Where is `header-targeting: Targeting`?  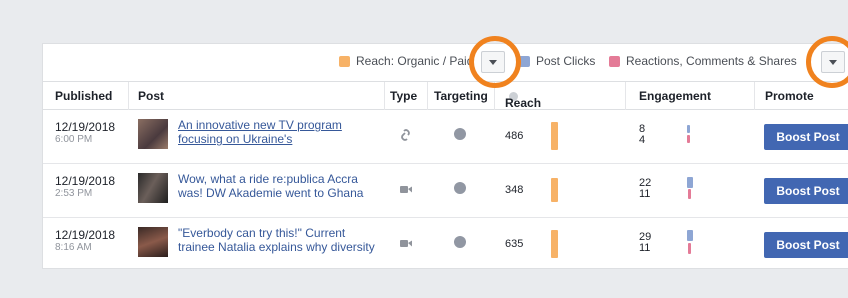 header-targeting: Targeting is located at coordinates (461, 96).